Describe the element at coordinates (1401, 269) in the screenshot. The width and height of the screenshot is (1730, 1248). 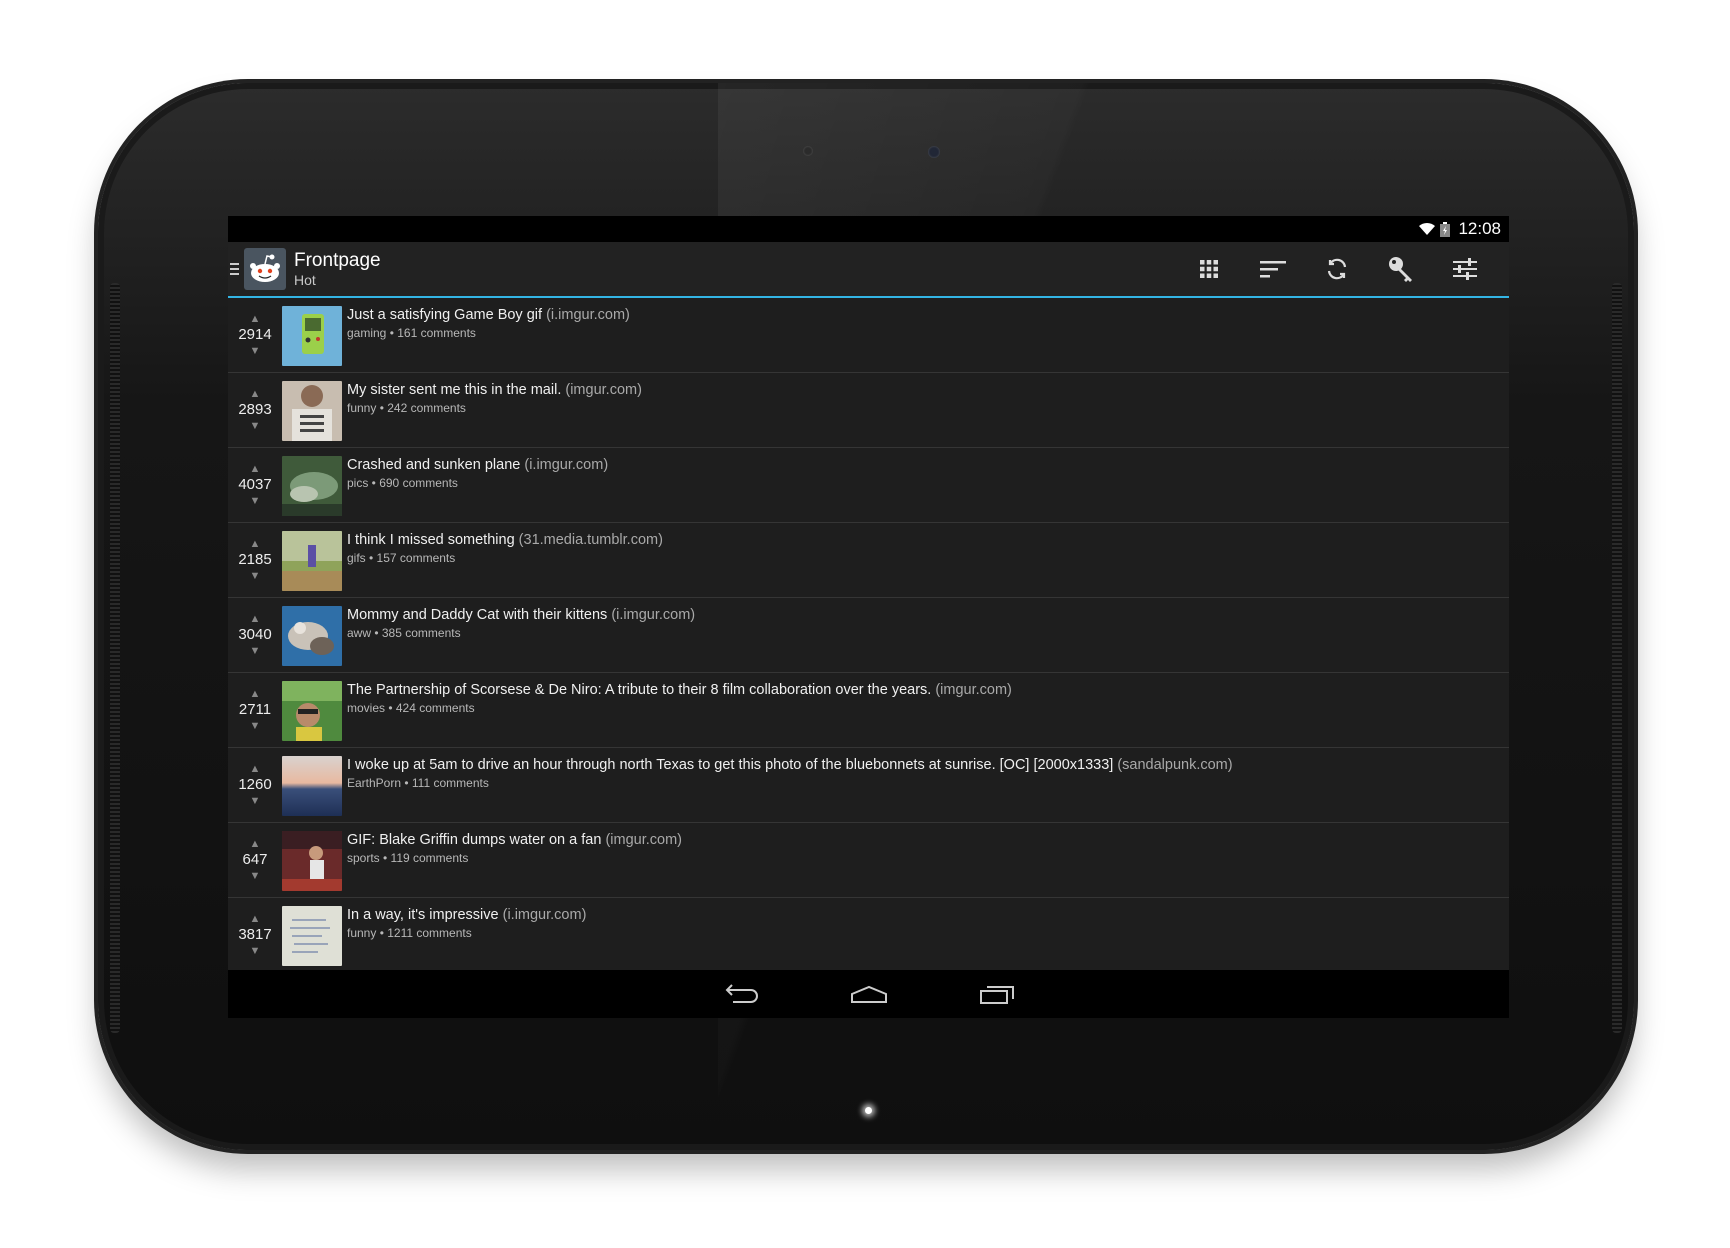
I see `login-button` at that location.